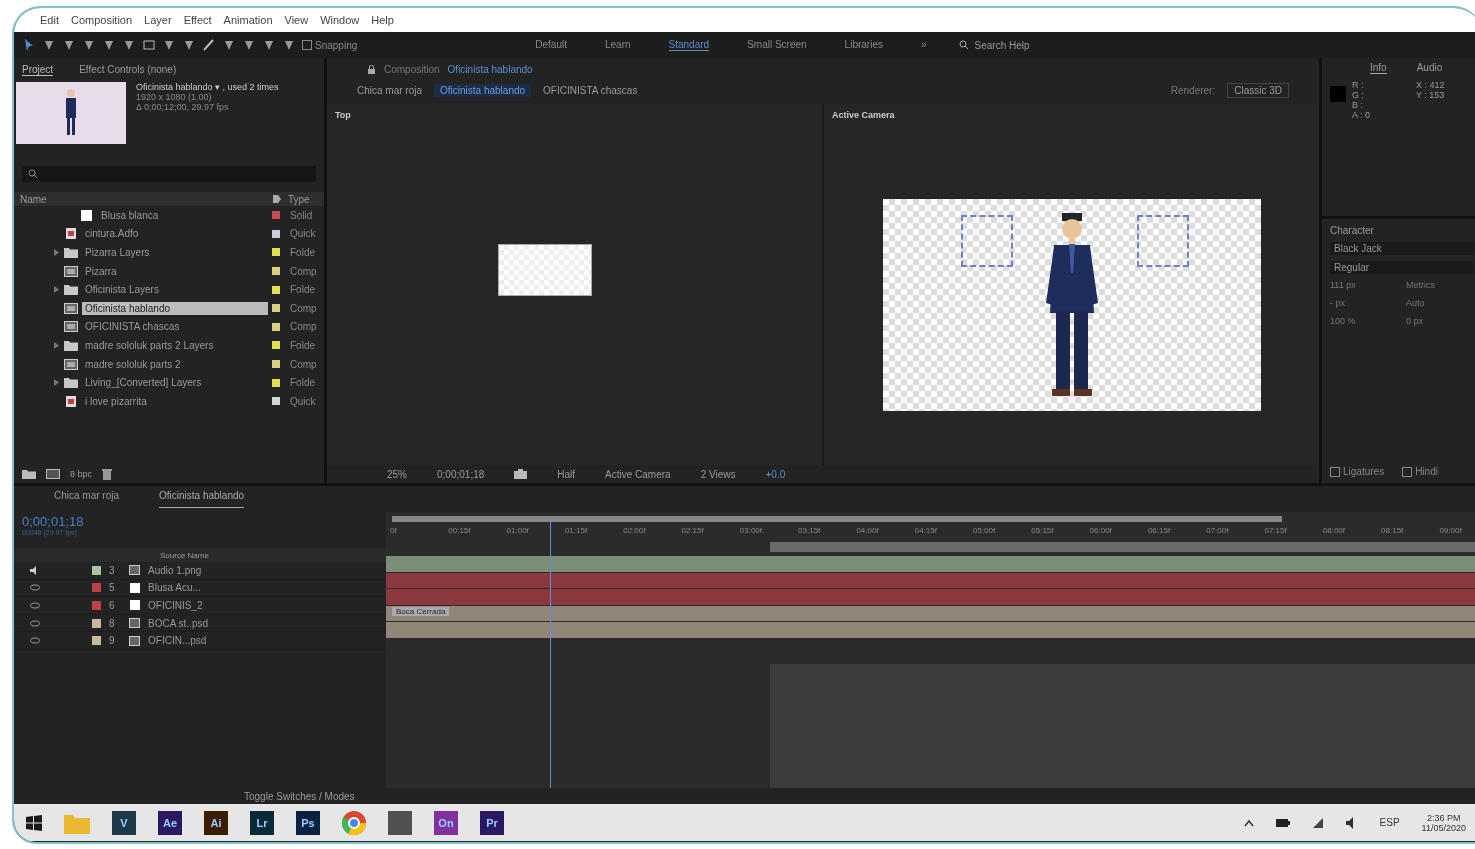  What do you see at coordinates (777, 45) in the screenshot?
I see `workspace-tab: Small Screen` at bounding box center [777, 45].